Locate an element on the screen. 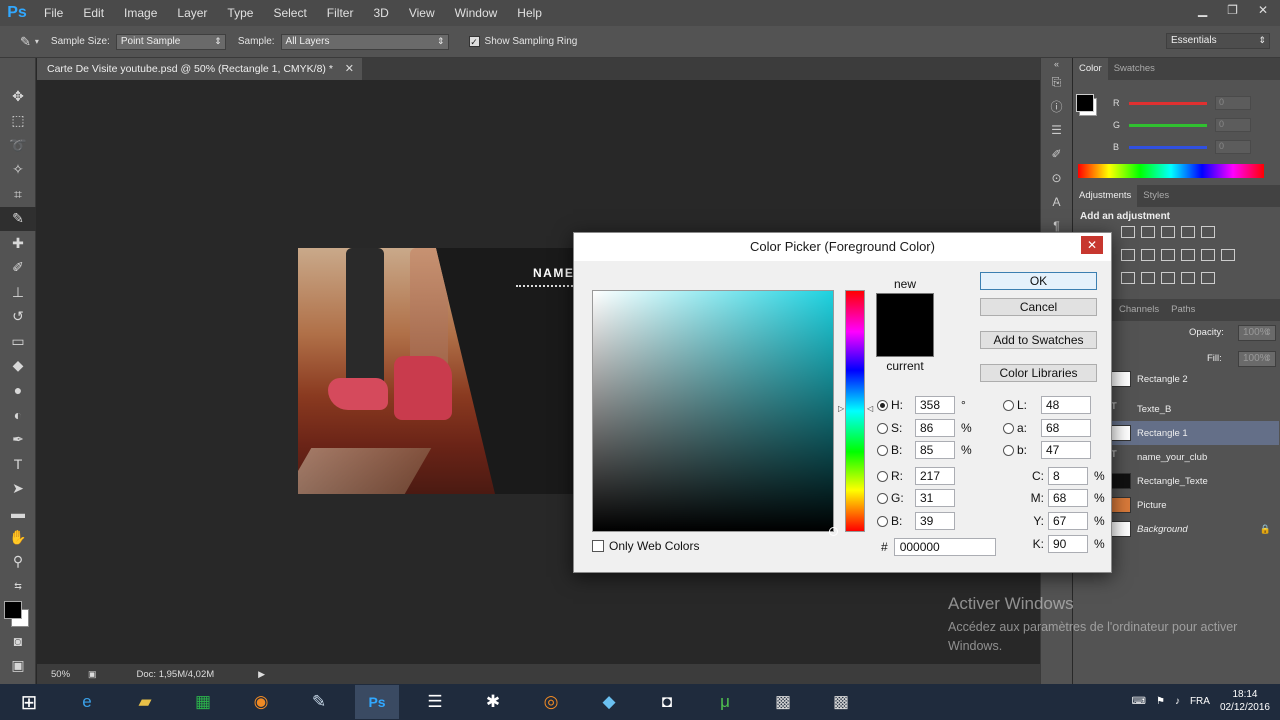 The height and width of the screenshot is (720, 1280). opacity-input: 100% is located at coordinates (1257, 333).